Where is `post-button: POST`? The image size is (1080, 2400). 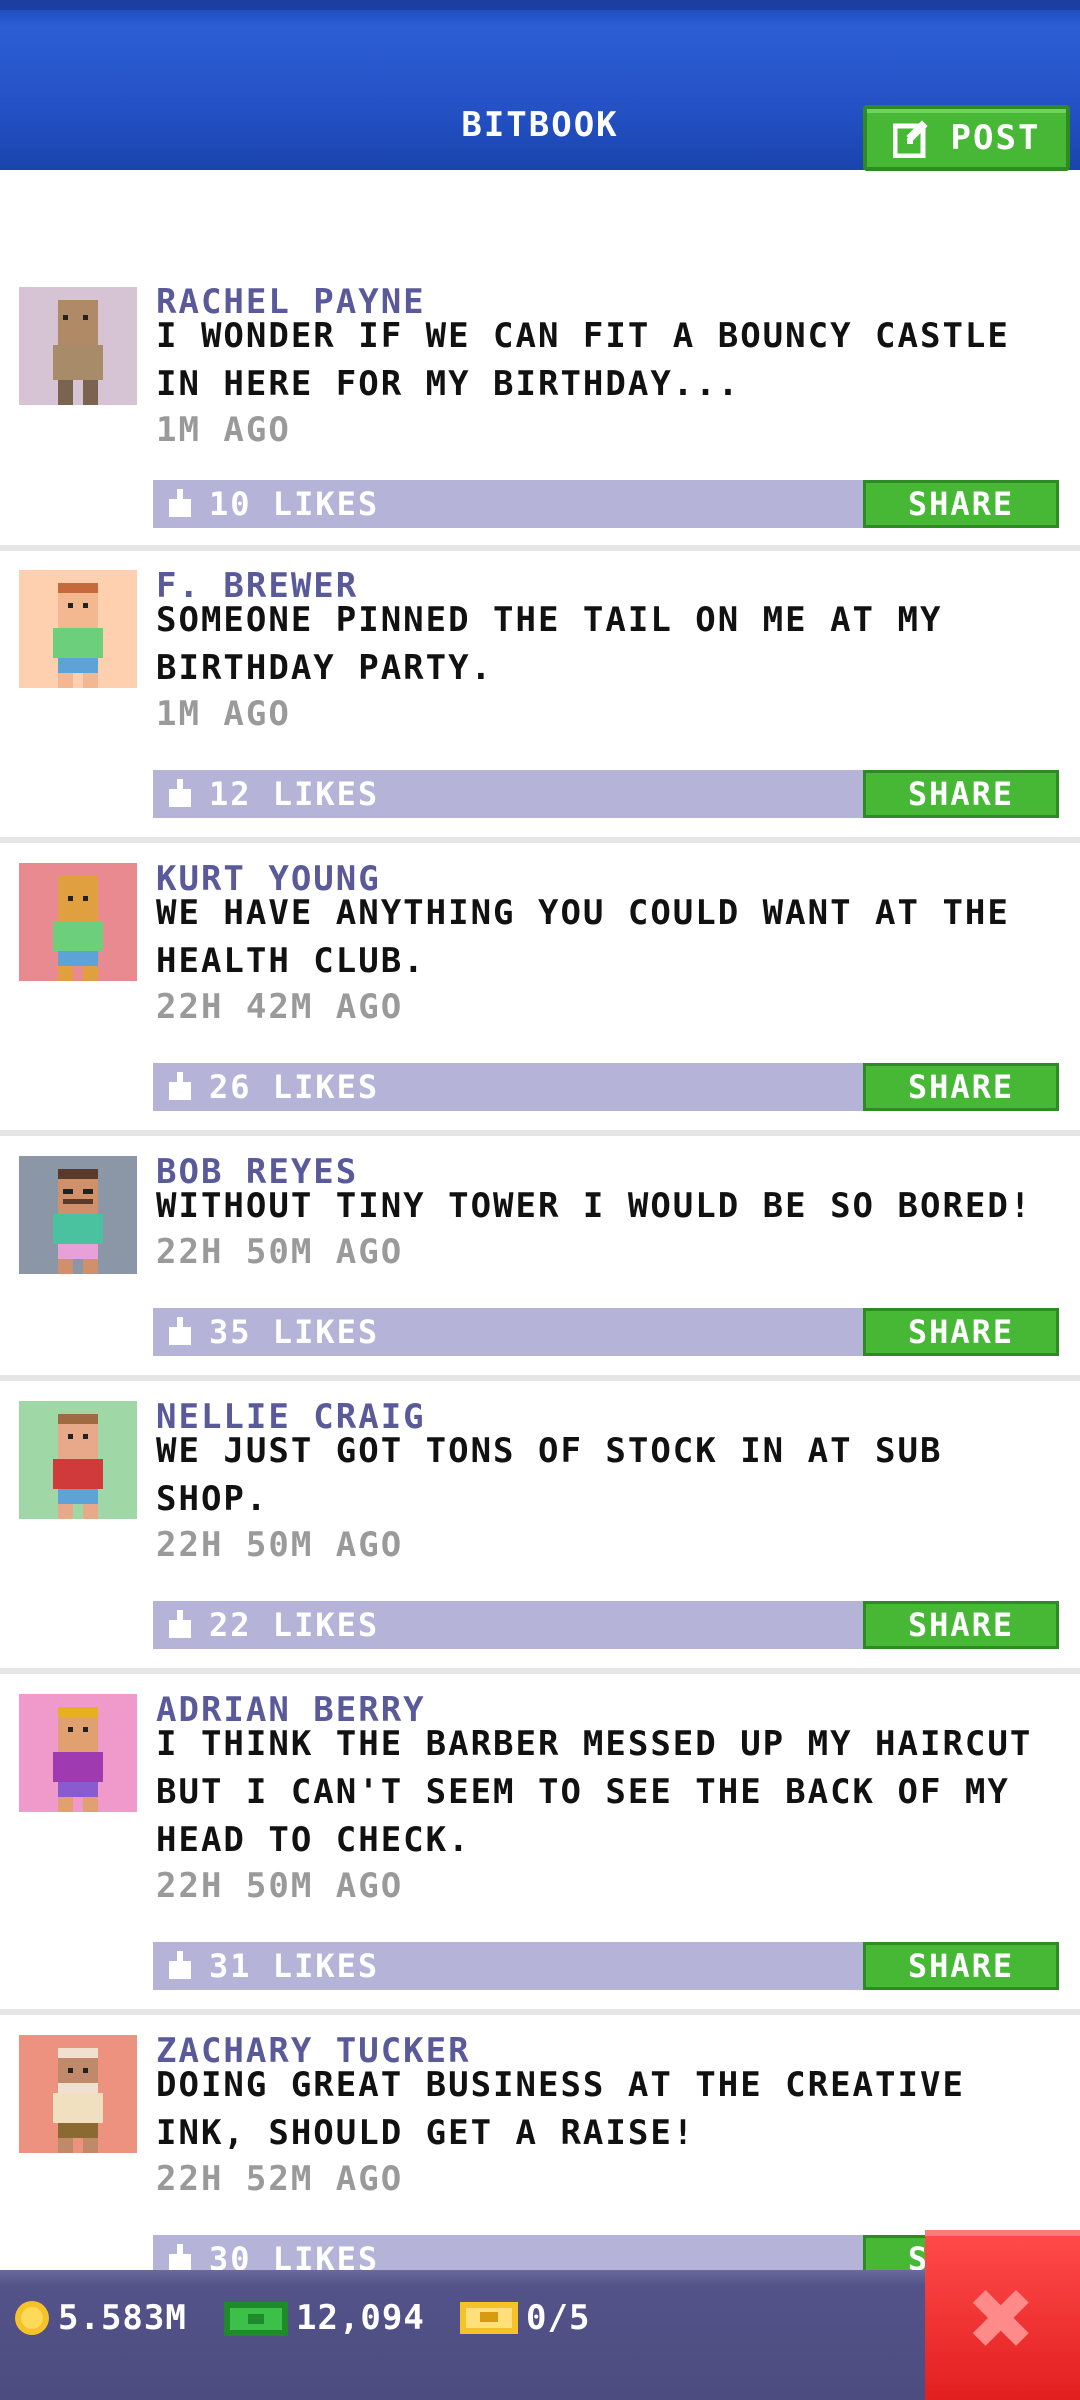
post-button: POST is located at coordinates (966, 138).